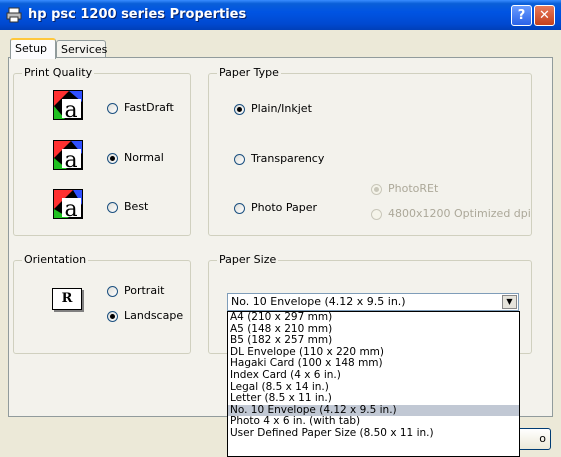 This screenshot has width=561, height=457. Describe the element at coordinates (248, 259) in the screenshot. I see `paper-size-title: Paper Size` at that location.